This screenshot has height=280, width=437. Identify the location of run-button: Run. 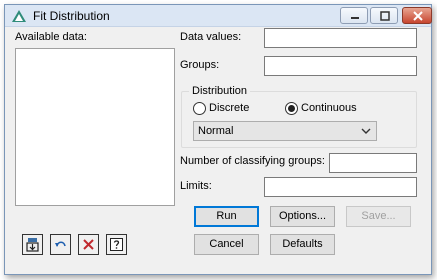
(226, 216).